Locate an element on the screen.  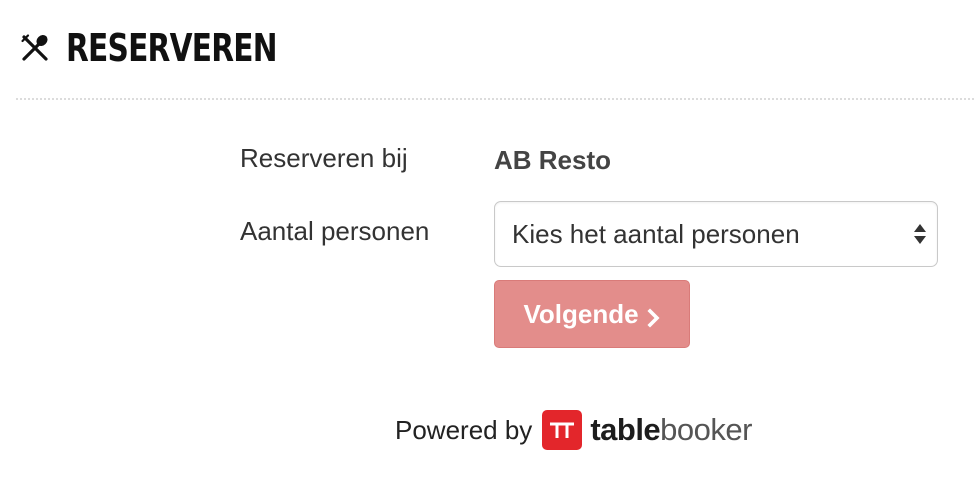
tablebooker-logo-icon is located at coordinates (562, 430).